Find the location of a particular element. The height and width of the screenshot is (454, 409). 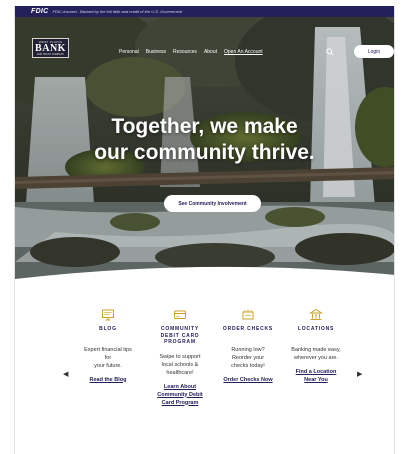

card-description: Banking made easy, wherever you are. is located at coordinates (316, 354).